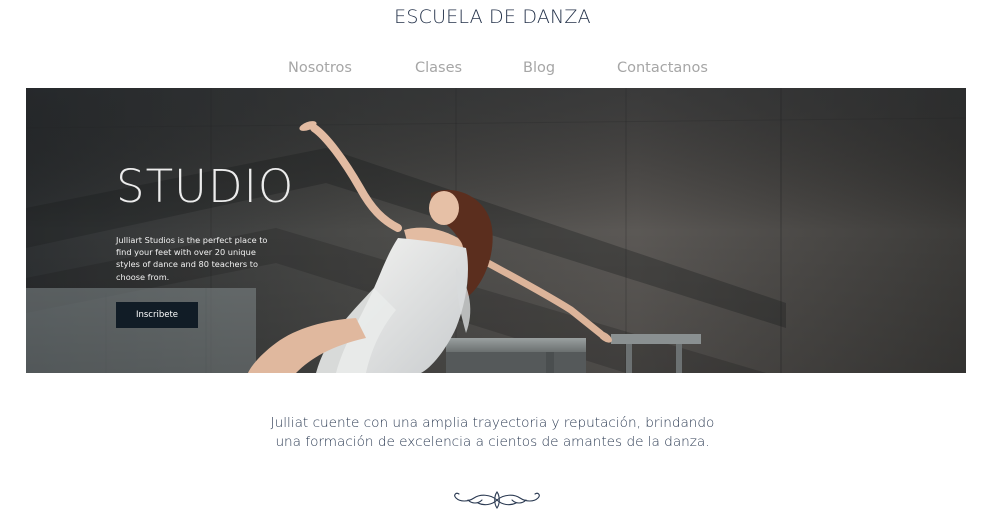 The height and width of the screenshot is (520, 985). I want to click on nav-item-contactanos: Contactanos, so click(662, 68).